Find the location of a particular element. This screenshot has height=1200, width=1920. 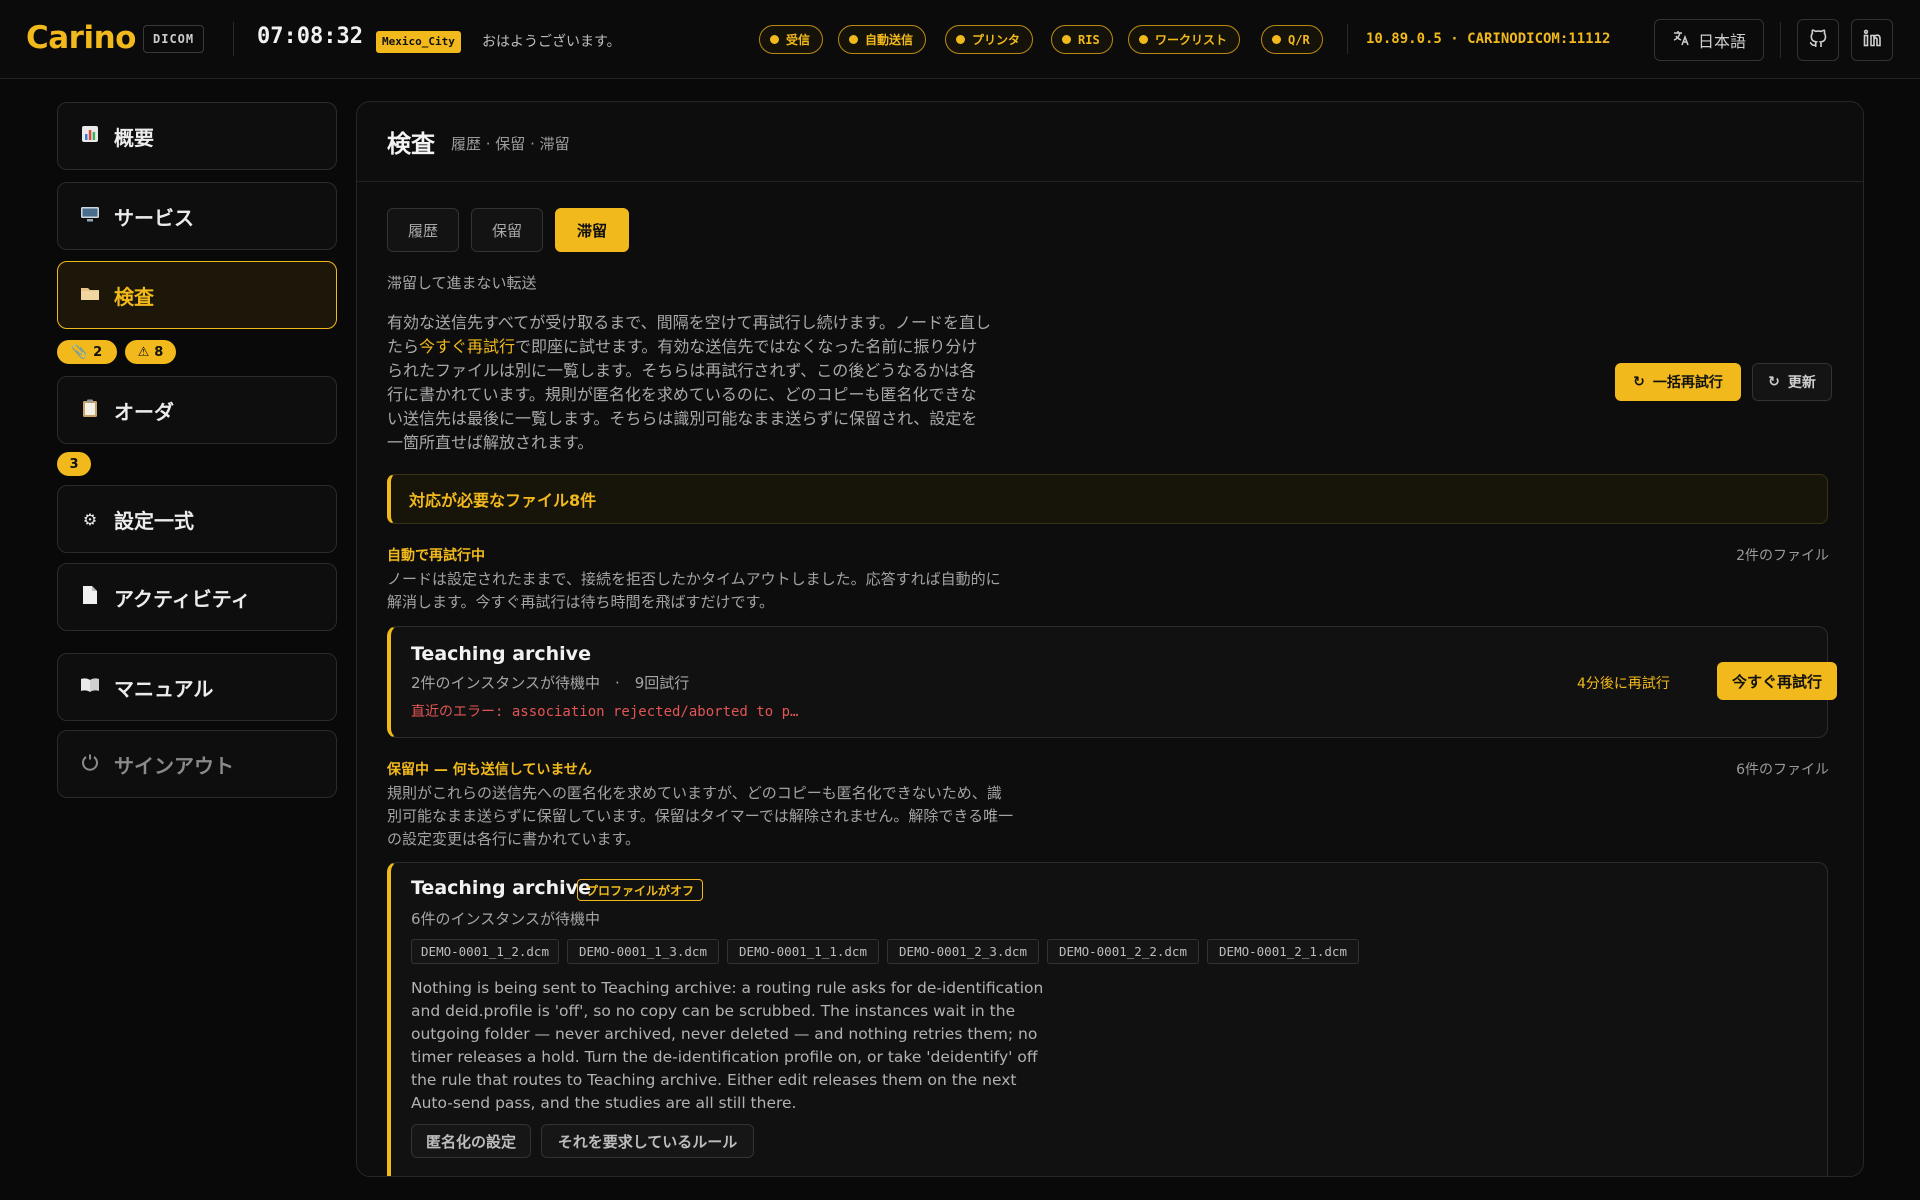

service-pill-worklist: ワークリスト is located at coordinates (1184, 39).